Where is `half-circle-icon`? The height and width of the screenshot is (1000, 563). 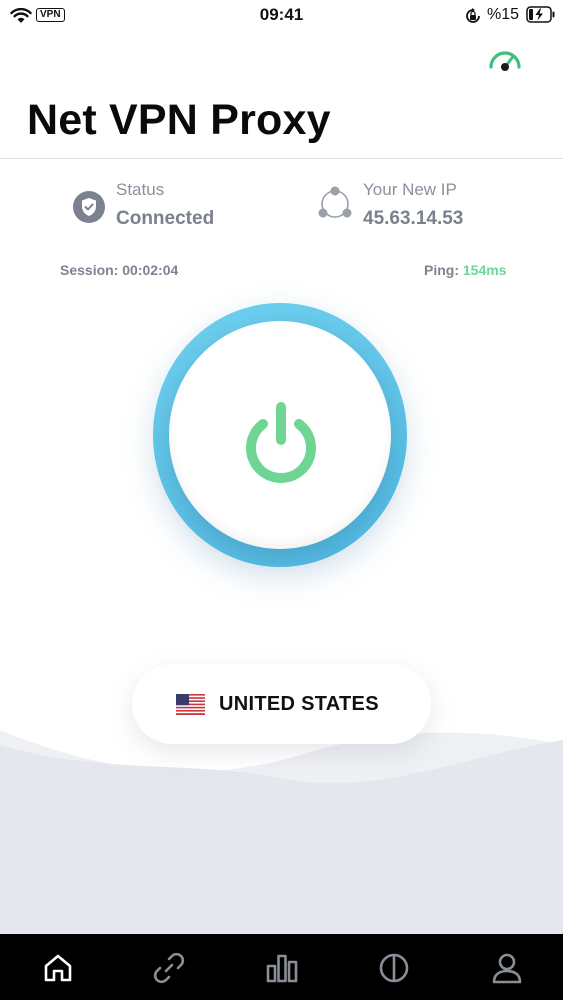
half-circle-icon is located at coordinates (394, 968).